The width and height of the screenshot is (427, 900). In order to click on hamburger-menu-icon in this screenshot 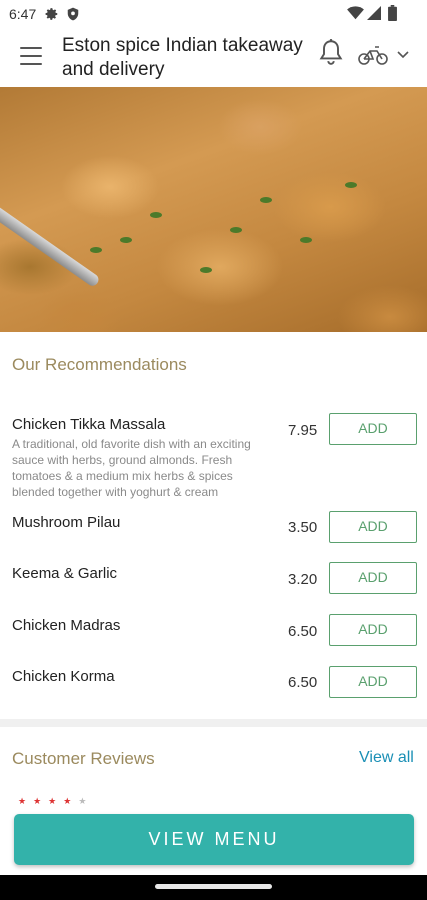, I will do `click(31, 56)`.